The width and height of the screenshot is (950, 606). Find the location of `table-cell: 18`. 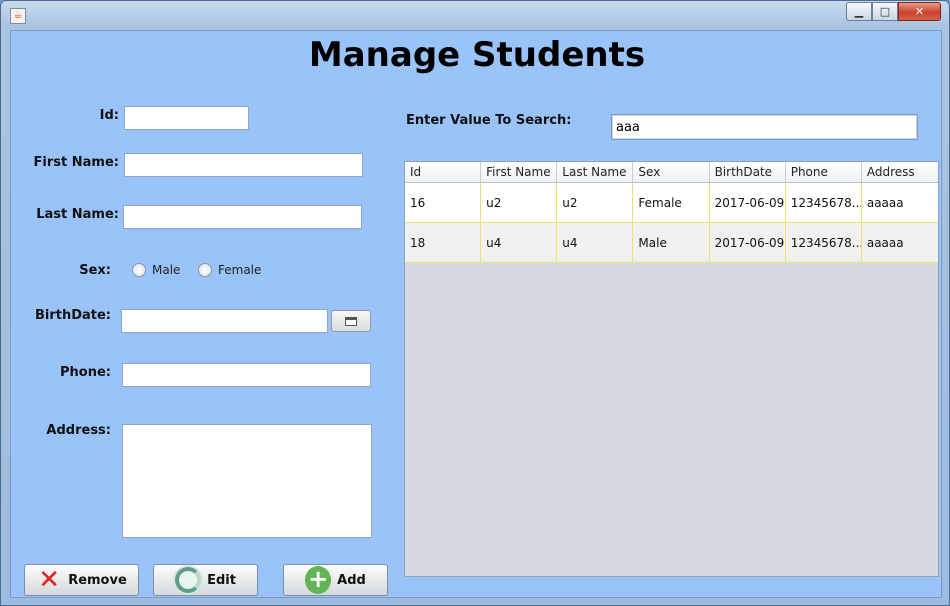

table-cell: 18 is located at coordinates (443, 242).